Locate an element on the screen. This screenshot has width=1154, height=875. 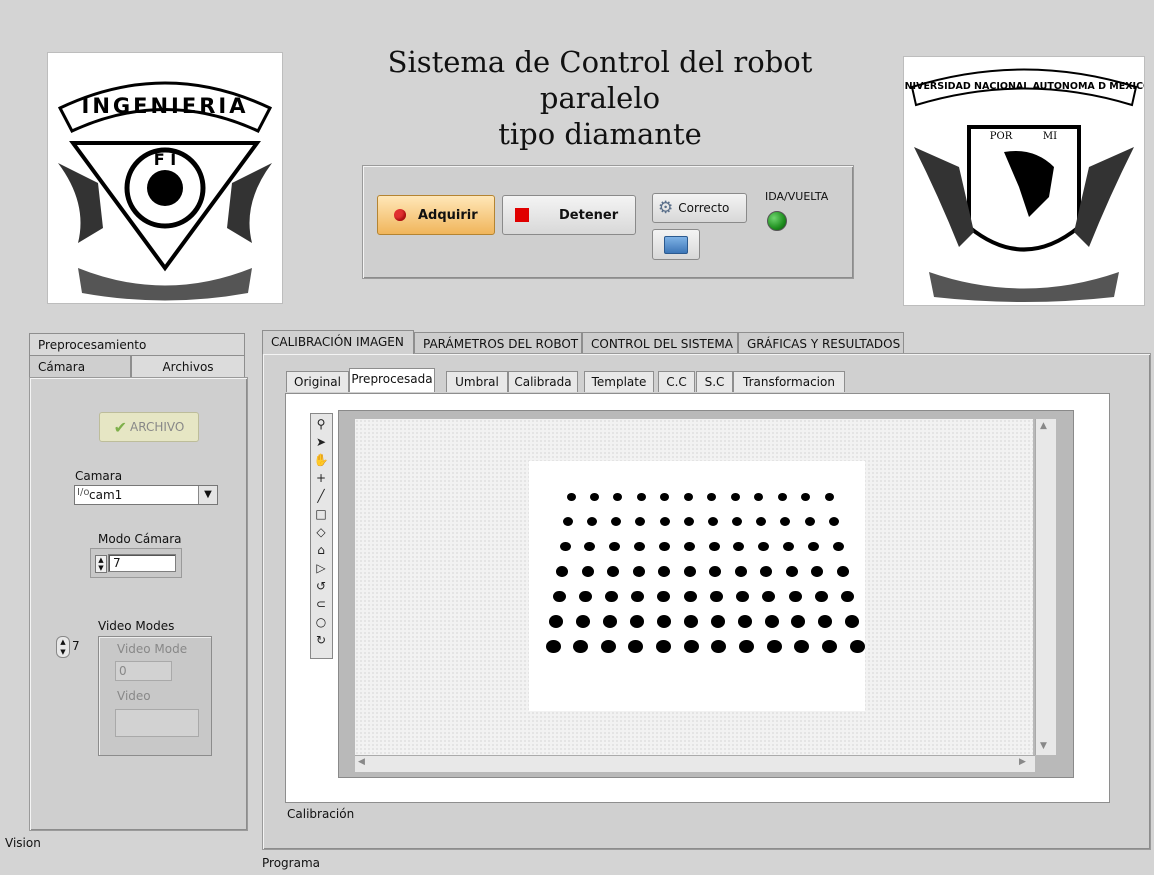
tab-calibracion-imagen: CALIBRACIÓN IMAGEN is located at coordinates (338, 342).